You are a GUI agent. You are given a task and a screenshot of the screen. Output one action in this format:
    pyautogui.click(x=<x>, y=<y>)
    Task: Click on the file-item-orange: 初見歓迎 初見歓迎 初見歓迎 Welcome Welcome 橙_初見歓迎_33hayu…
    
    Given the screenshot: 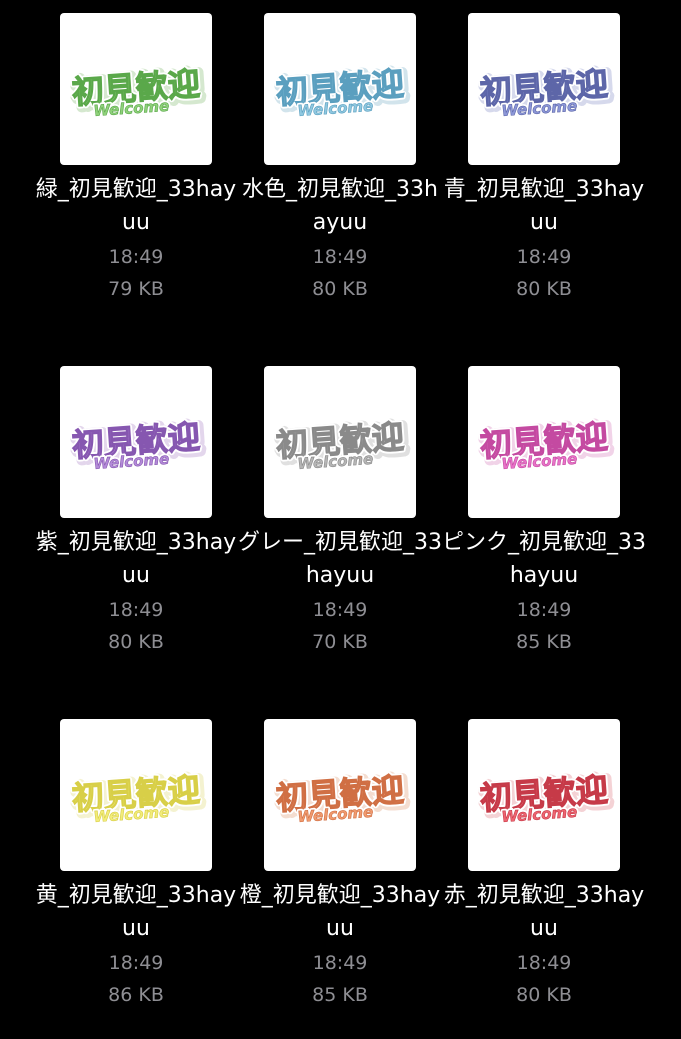 What is the action you would take?
    pyautogui.click(x=340, y=879)
    